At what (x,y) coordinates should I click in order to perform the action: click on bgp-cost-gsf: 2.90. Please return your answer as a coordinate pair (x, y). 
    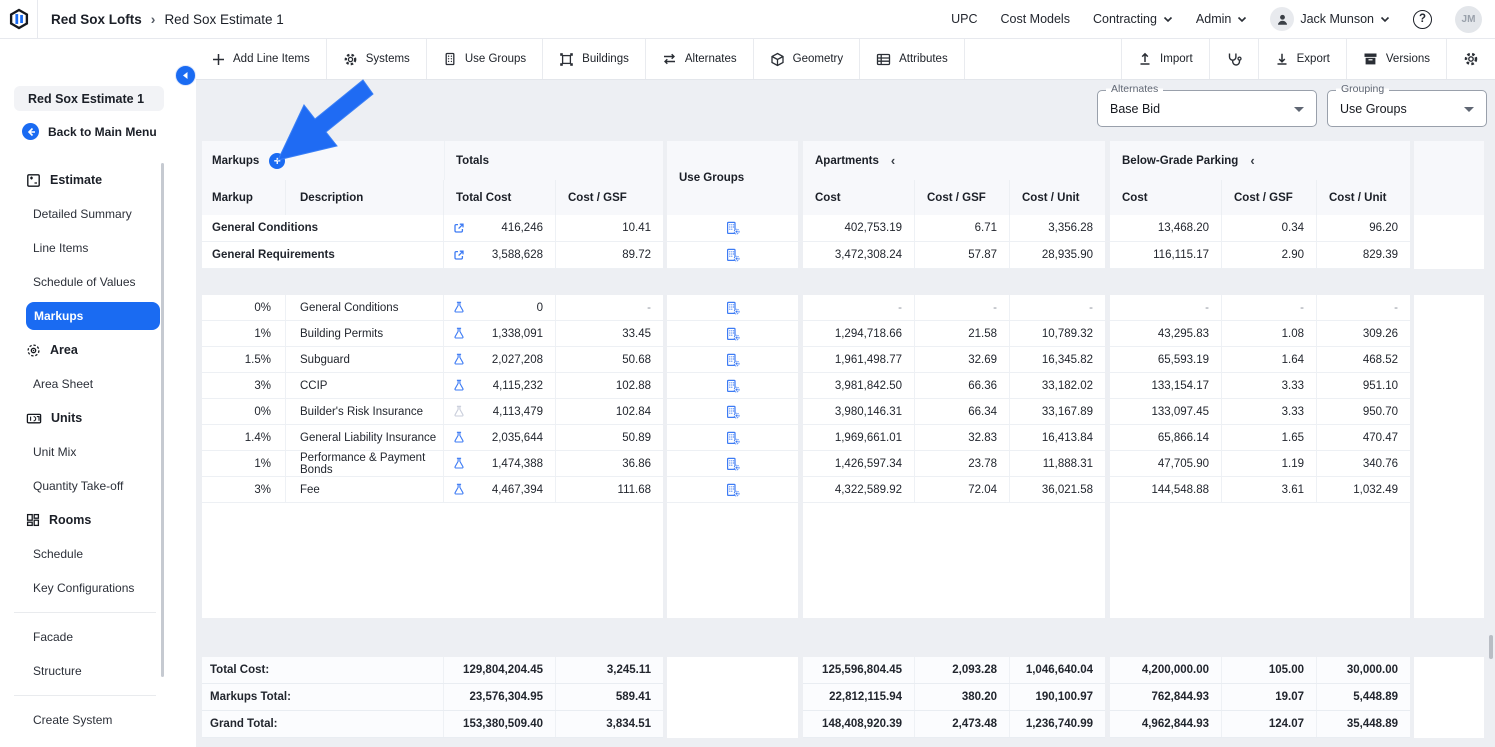
    Looking at the image, I should click on (1269, 255).